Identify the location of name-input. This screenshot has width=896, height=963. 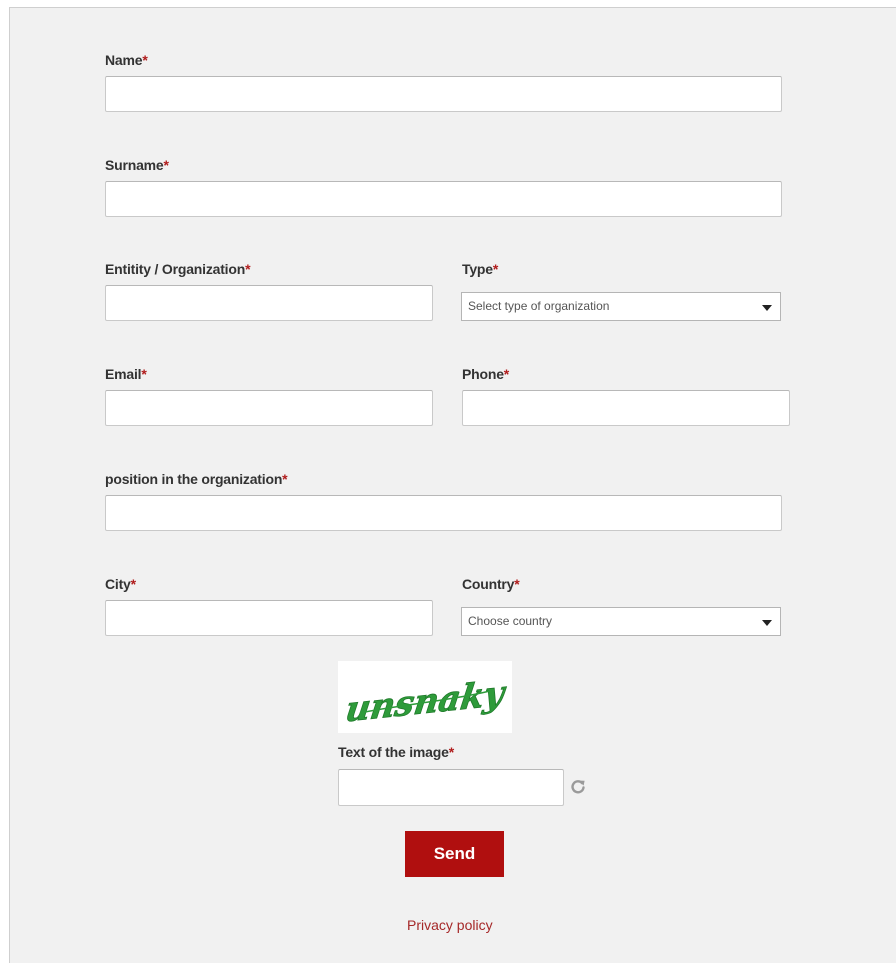
(443, 94).